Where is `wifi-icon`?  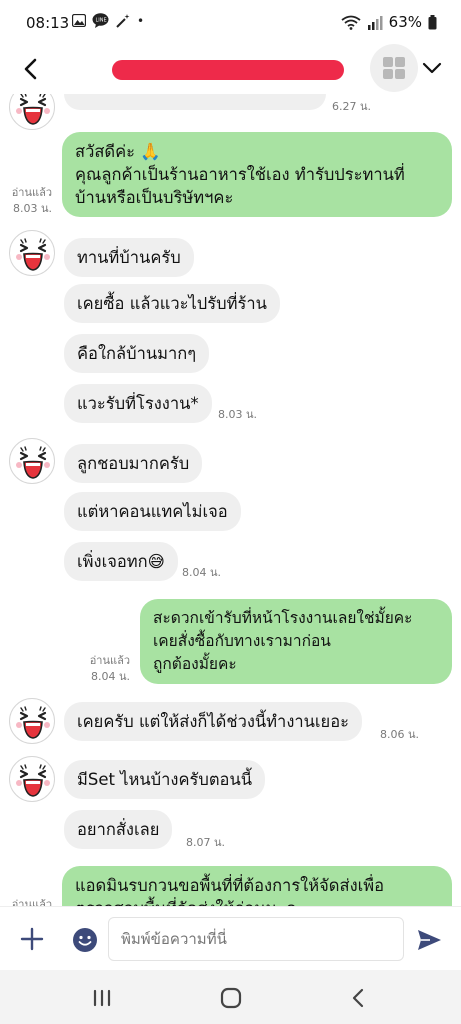
wifi-icon is located at coordinates (351, 22).